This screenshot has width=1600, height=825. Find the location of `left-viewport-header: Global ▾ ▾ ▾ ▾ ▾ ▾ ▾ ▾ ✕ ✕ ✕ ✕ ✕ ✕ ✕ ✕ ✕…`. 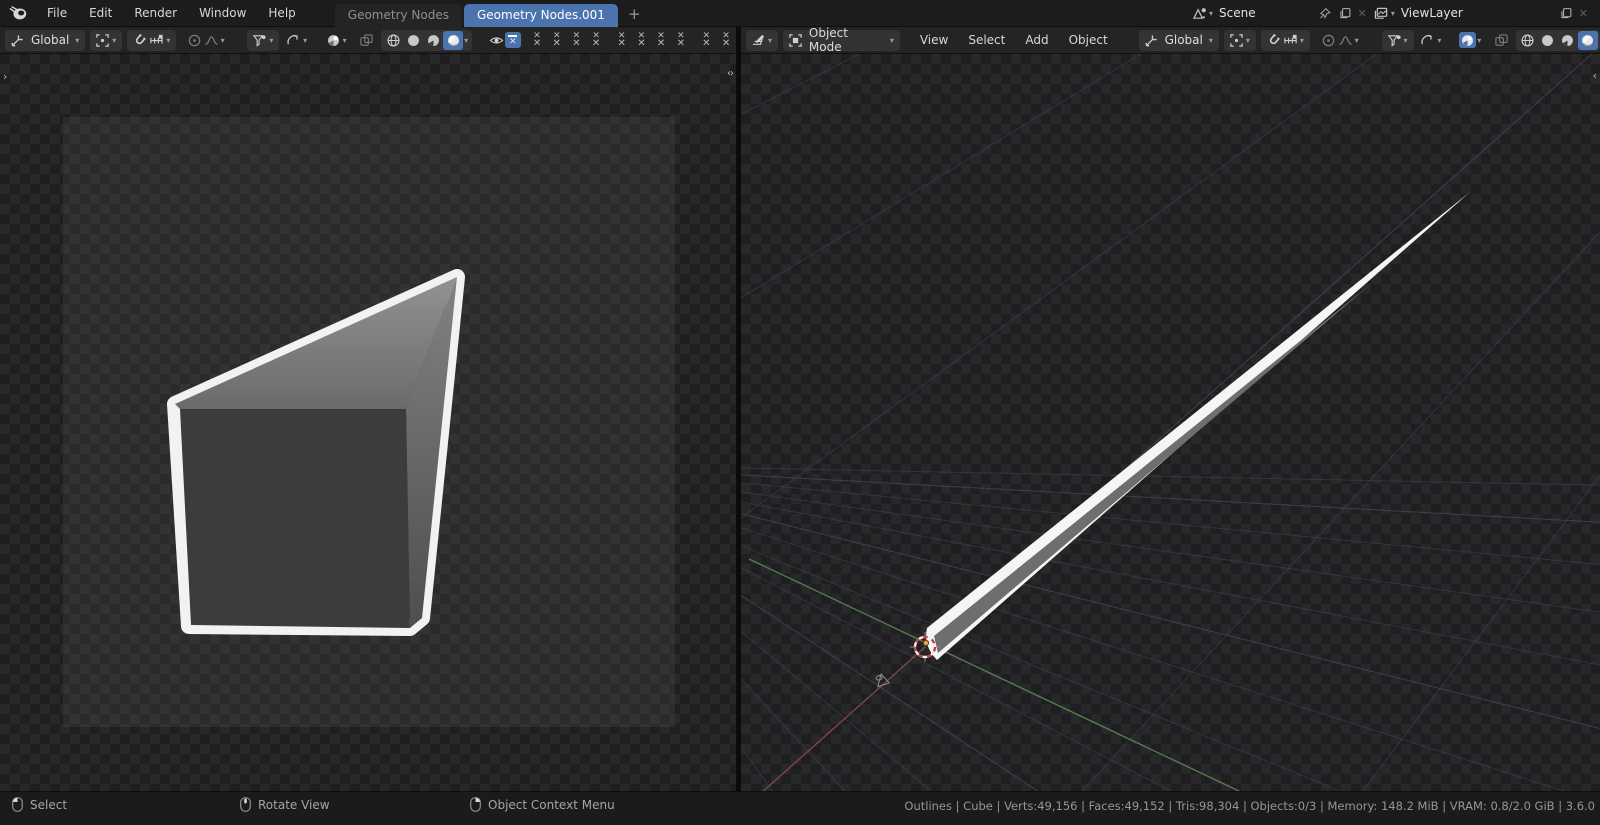

left-viewport-header: Global ▾ ▾ ▾ ▾ ▾ ▾ ▾ ▾ ✕ ✕ ✕ ✕ ✕ ✕ ✕ ✕ ✕… is located at coordinates (368, 40).